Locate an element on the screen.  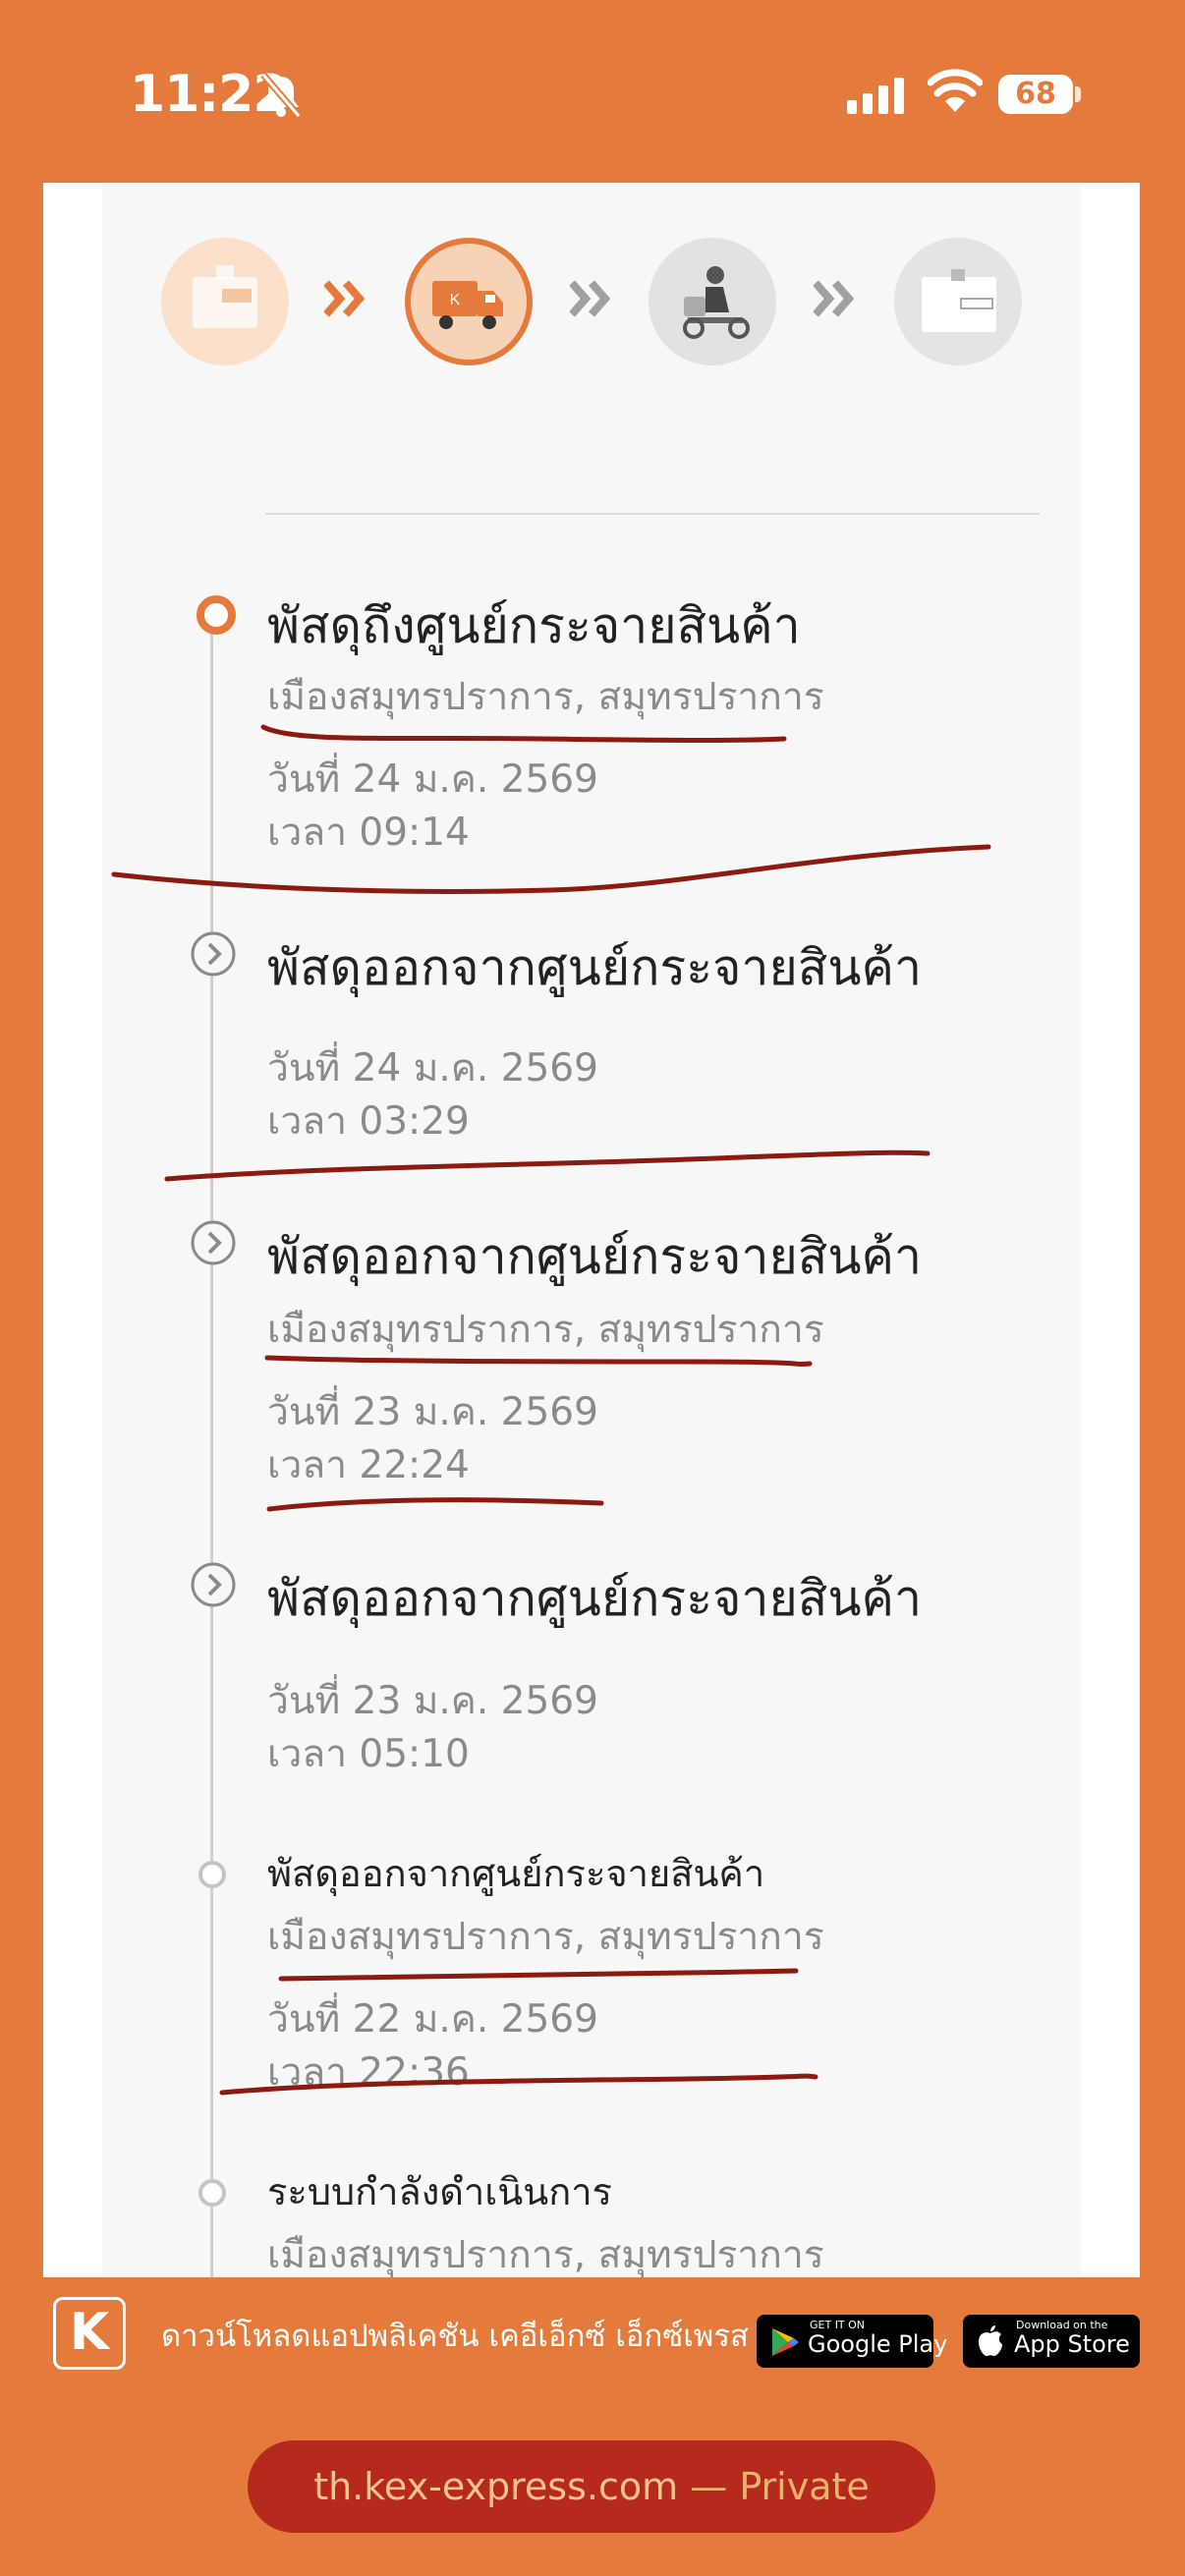
app-store-label: App Store is located at coordinates (1072, 2344).